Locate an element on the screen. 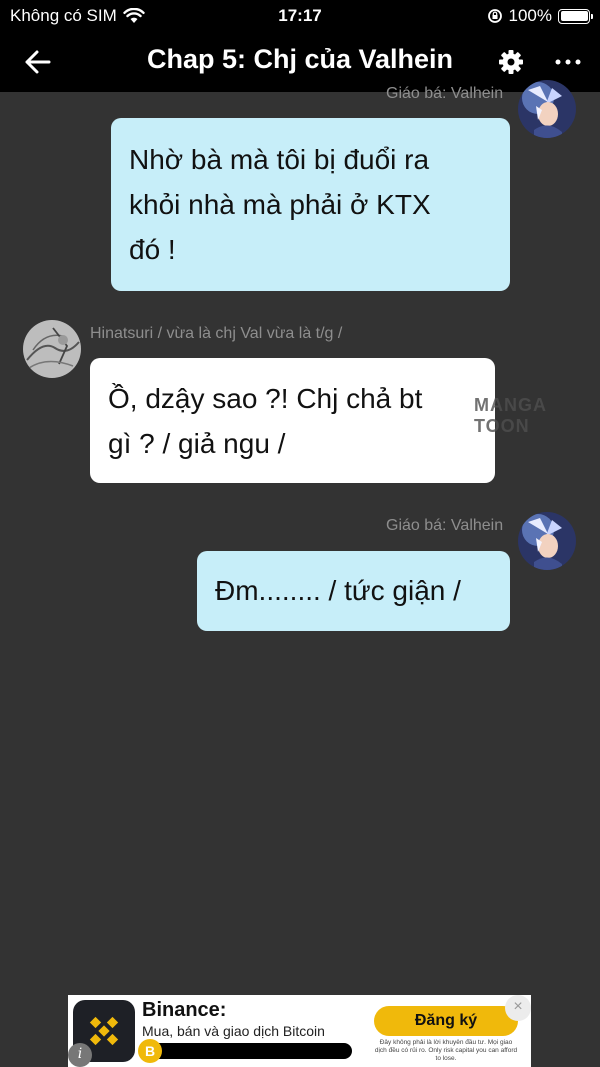  orientation-lock-icon is located at coordinates (494, 16).